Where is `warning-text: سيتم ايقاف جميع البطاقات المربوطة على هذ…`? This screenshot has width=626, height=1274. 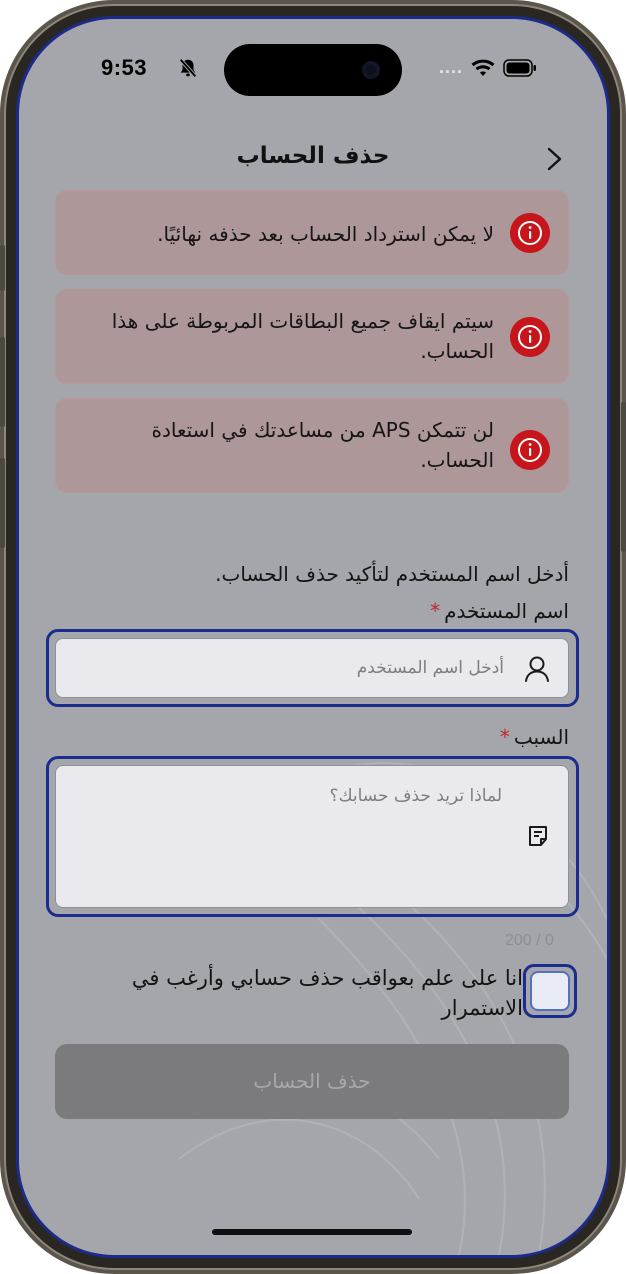
warning-text: سيتم ايقاف جميع البطاقات المربوطة على هذ… is located at coordinates (302, 336).